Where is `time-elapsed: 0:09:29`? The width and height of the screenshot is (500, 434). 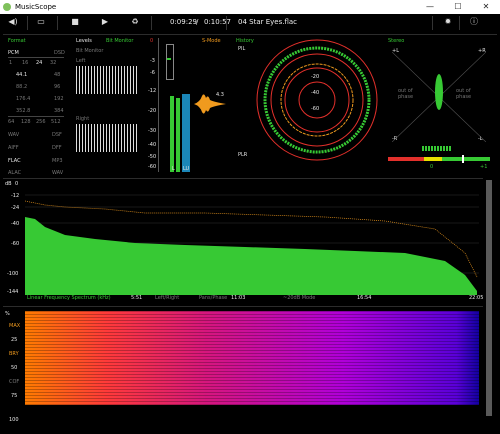 time-elapsed: 0:09:29 is located at coordinates (183, 22).